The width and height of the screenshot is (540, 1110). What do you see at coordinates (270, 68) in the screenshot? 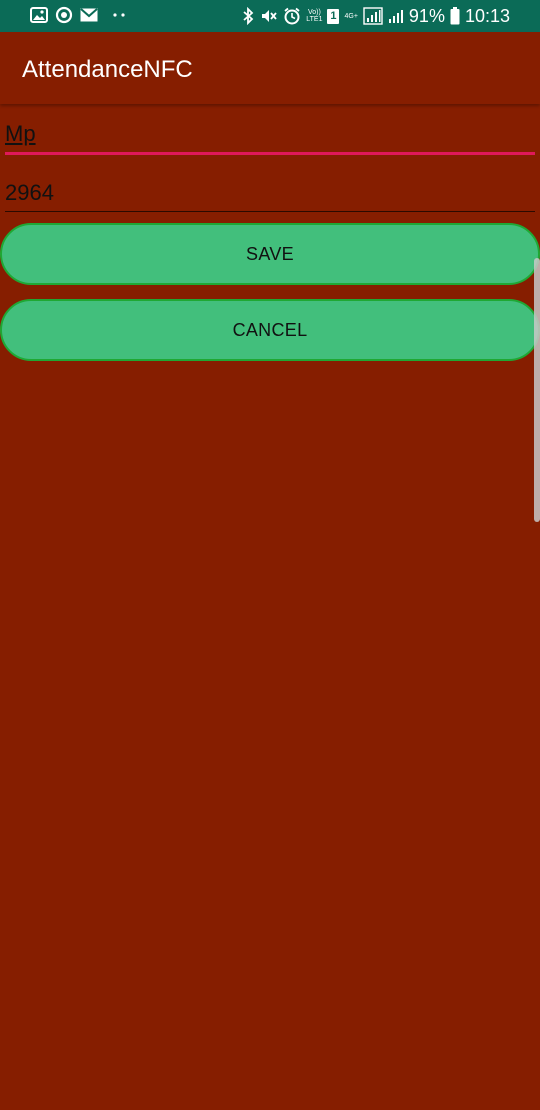
I see `app-bar: AttendanceNFC` at bounding box center [270, 68].